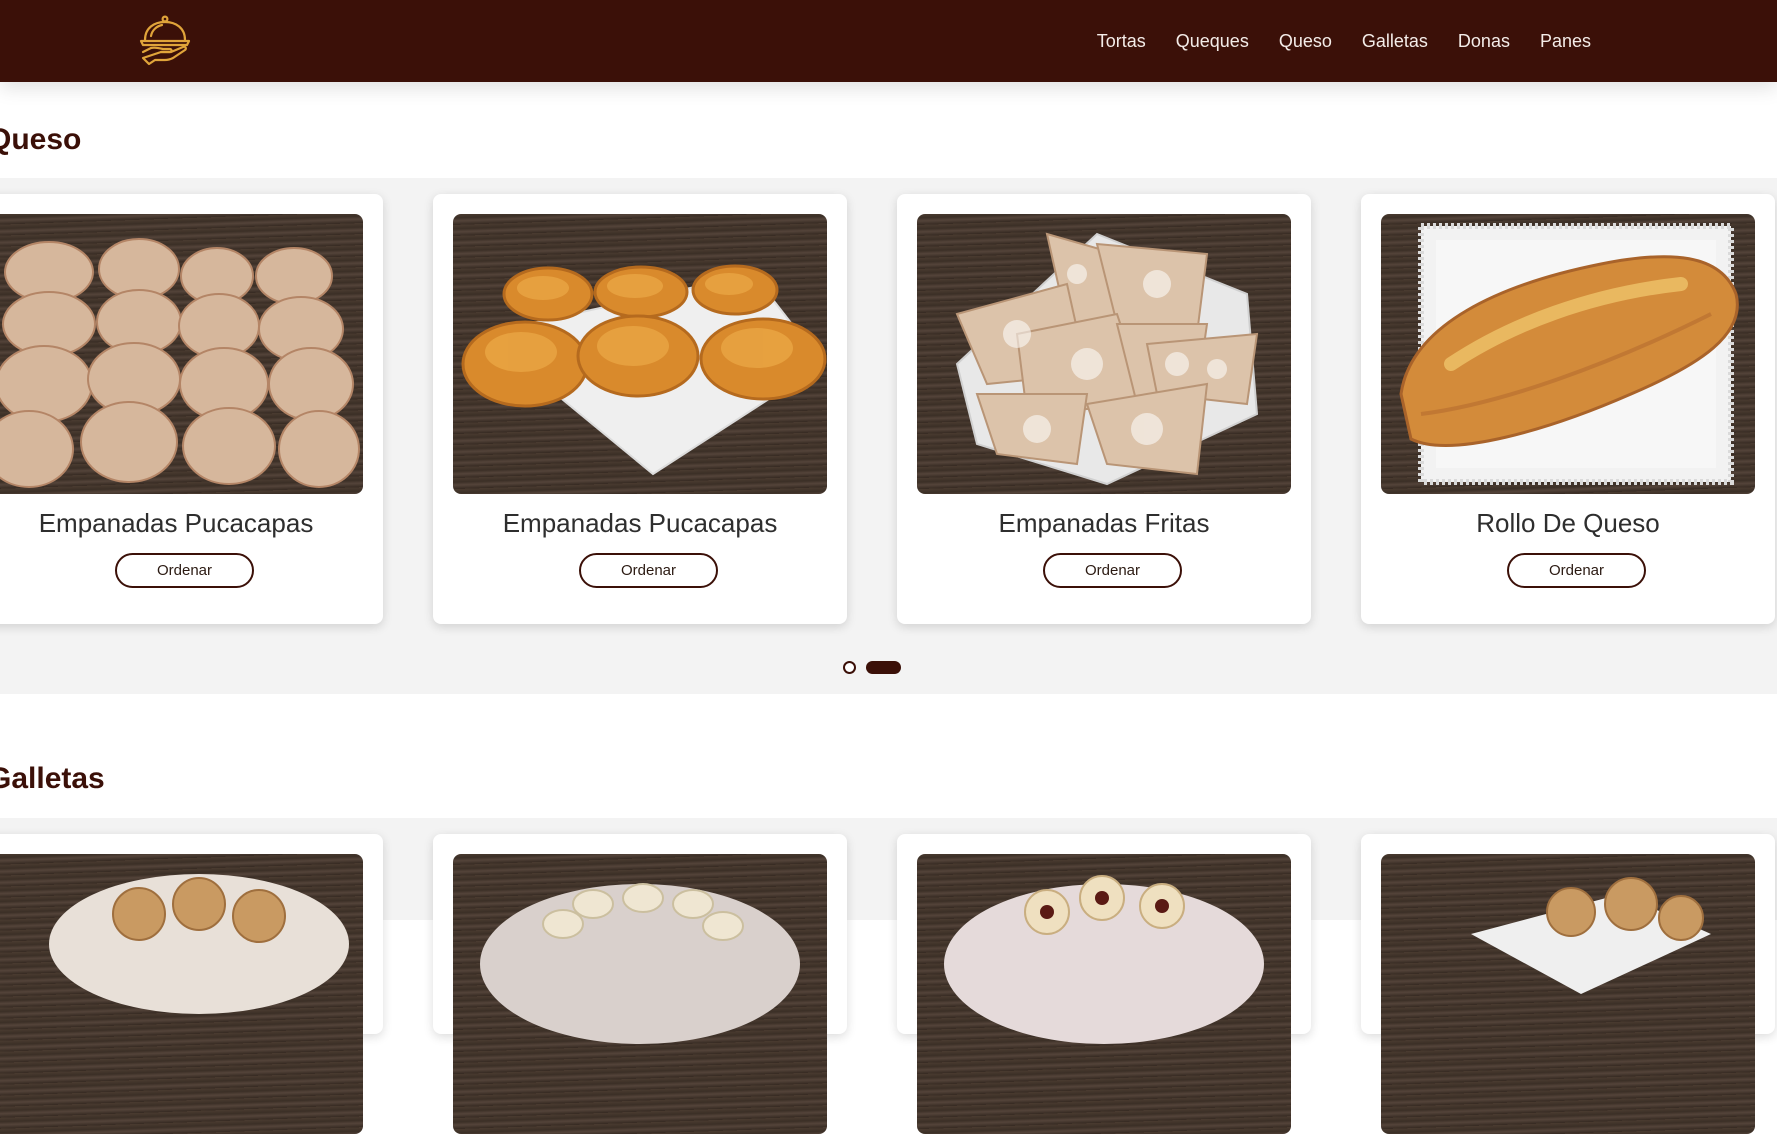  Describe the element at coordinates (1484, 41) in the screenshot. I see `nav-link-donas: Donas` at that location.